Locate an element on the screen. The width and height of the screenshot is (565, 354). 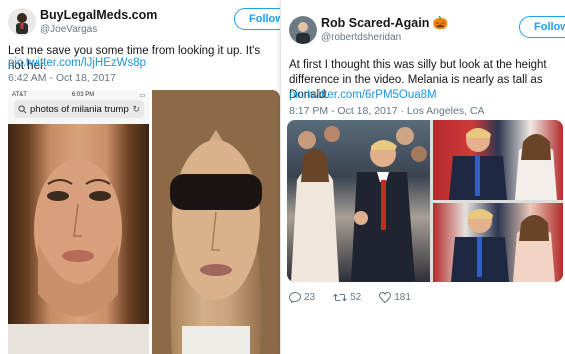
carrier-label: AT&T is located at coordinates (19, 95).